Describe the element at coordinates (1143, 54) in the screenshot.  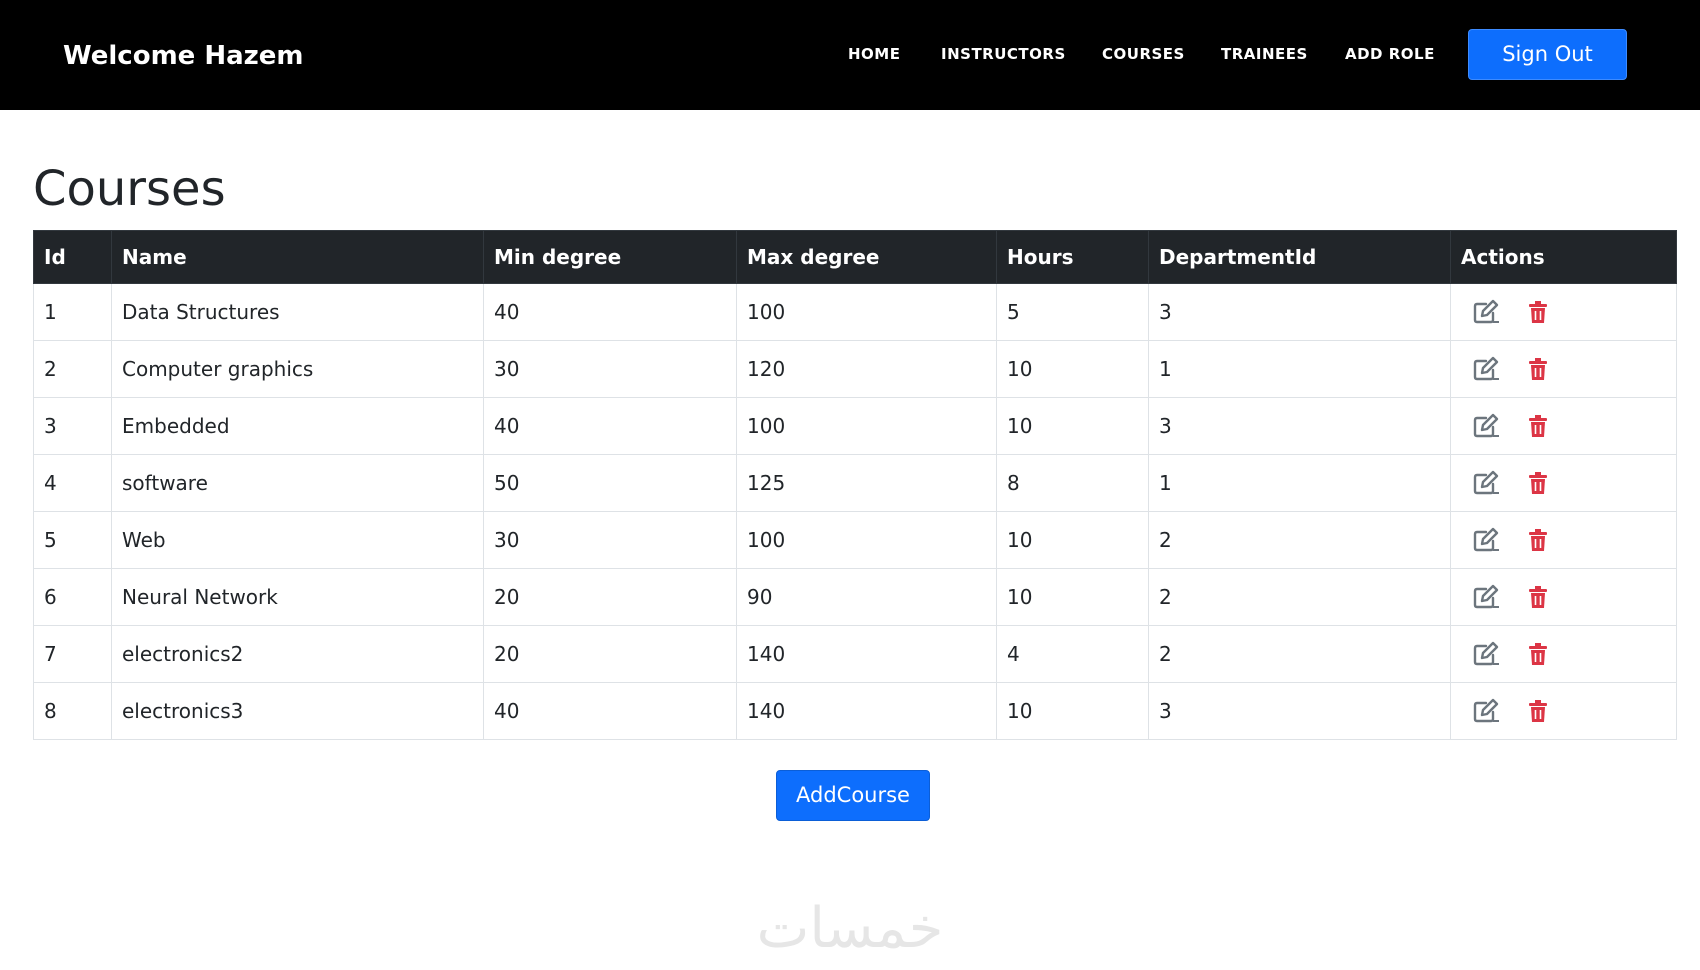
I see `nav-link-courses: COURSES` at that location.